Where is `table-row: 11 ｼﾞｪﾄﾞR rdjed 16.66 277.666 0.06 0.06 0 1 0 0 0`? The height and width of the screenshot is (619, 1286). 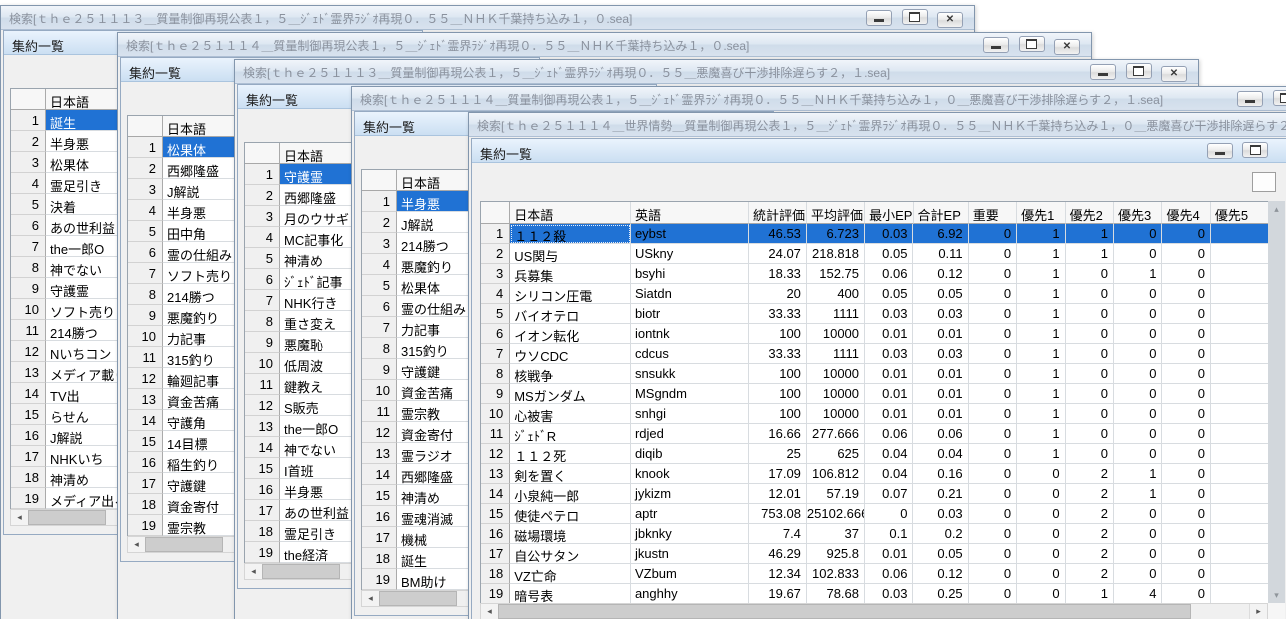
table-row: 11 ｼﾞｪﾄﾞR rdjed 16.66 277.666 0.06 0.06 0 1 0 0 0 is located at coordinates (875, 434).